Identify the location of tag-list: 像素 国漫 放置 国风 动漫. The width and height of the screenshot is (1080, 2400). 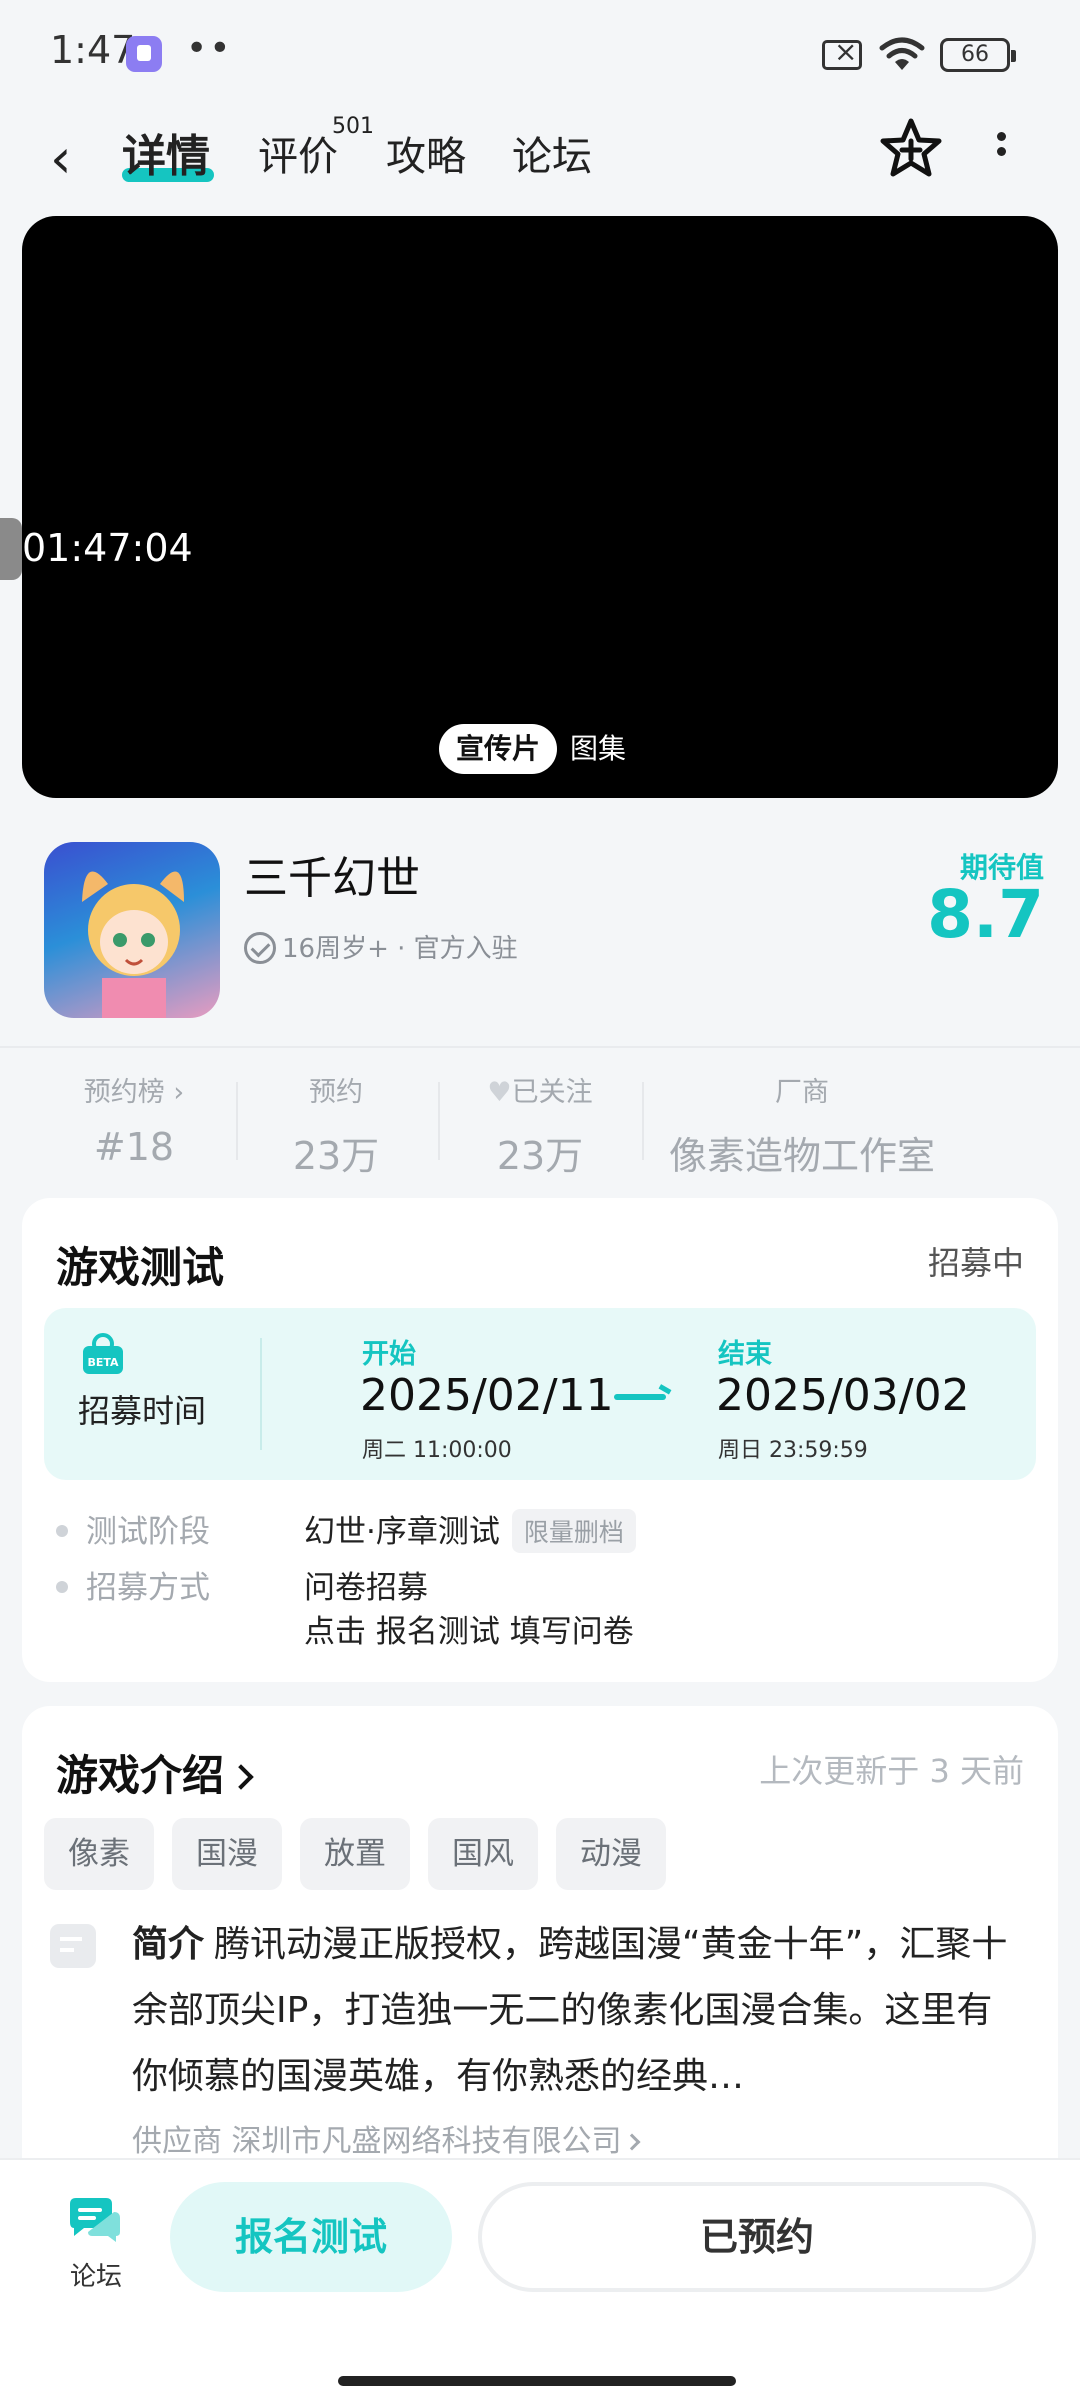
(355, 1854).